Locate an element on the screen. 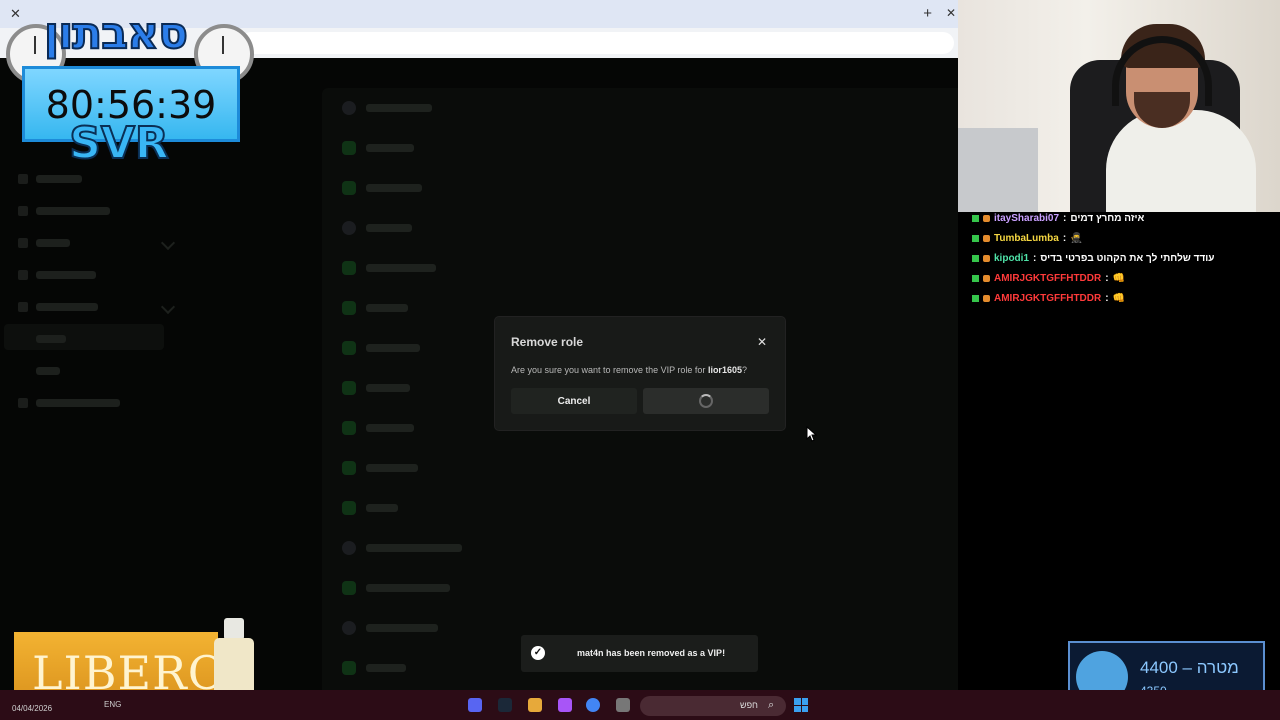  close-icon: ✕ is located at coordinates (762, 342).